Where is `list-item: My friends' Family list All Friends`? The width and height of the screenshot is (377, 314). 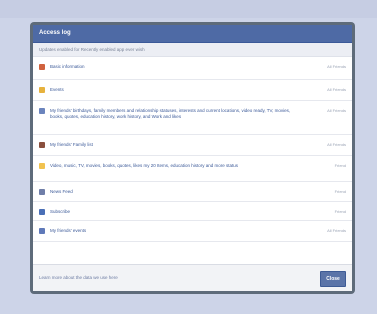
list-item: My friends' Family list All Friends is located at coordinates (192, 145).